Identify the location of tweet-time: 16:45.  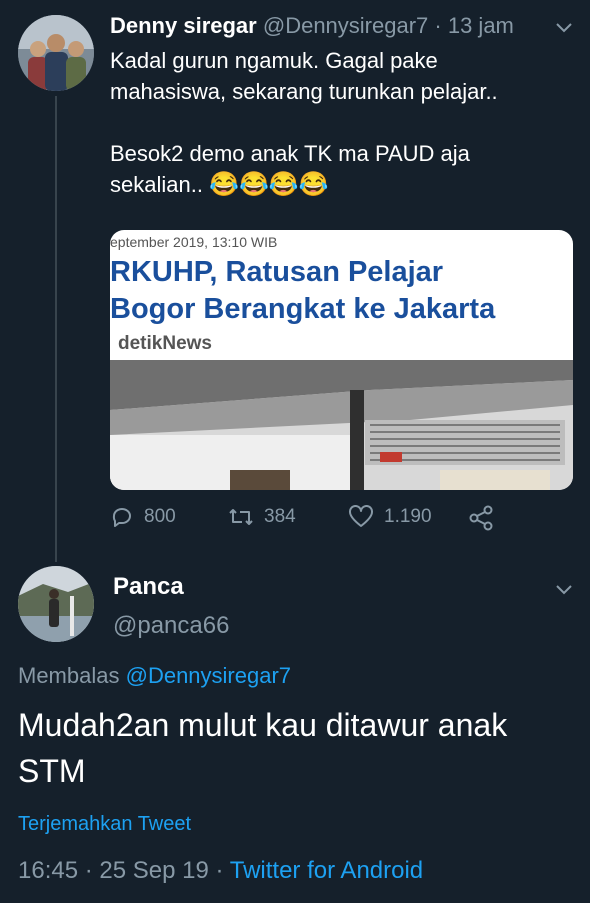
(48, 870).